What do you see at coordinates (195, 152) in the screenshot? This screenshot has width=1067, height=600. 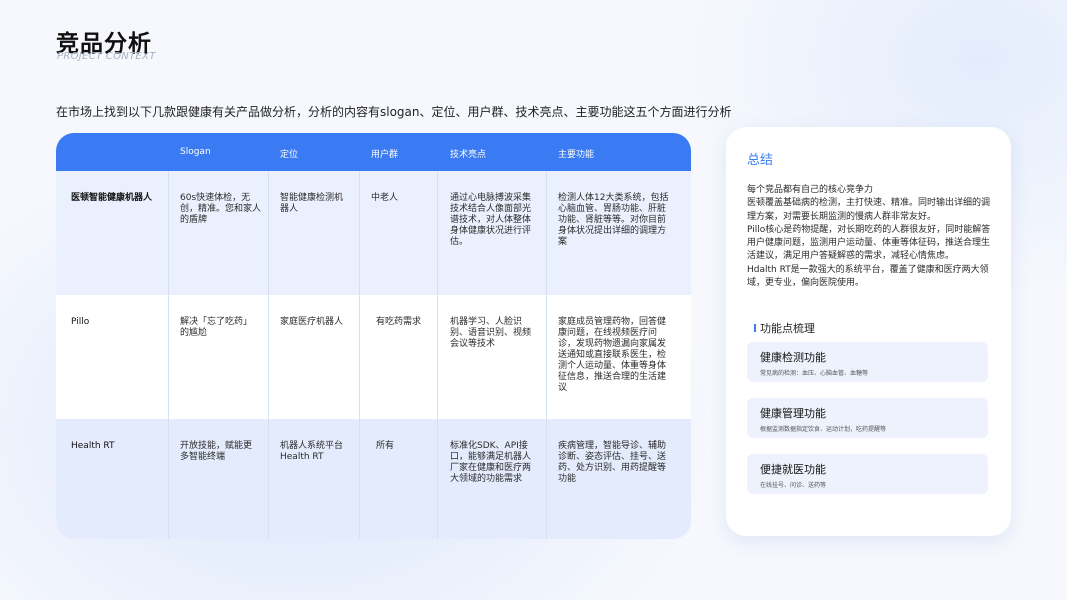 I see `header-slogan: Slogan` at bounding box center [195, 152].